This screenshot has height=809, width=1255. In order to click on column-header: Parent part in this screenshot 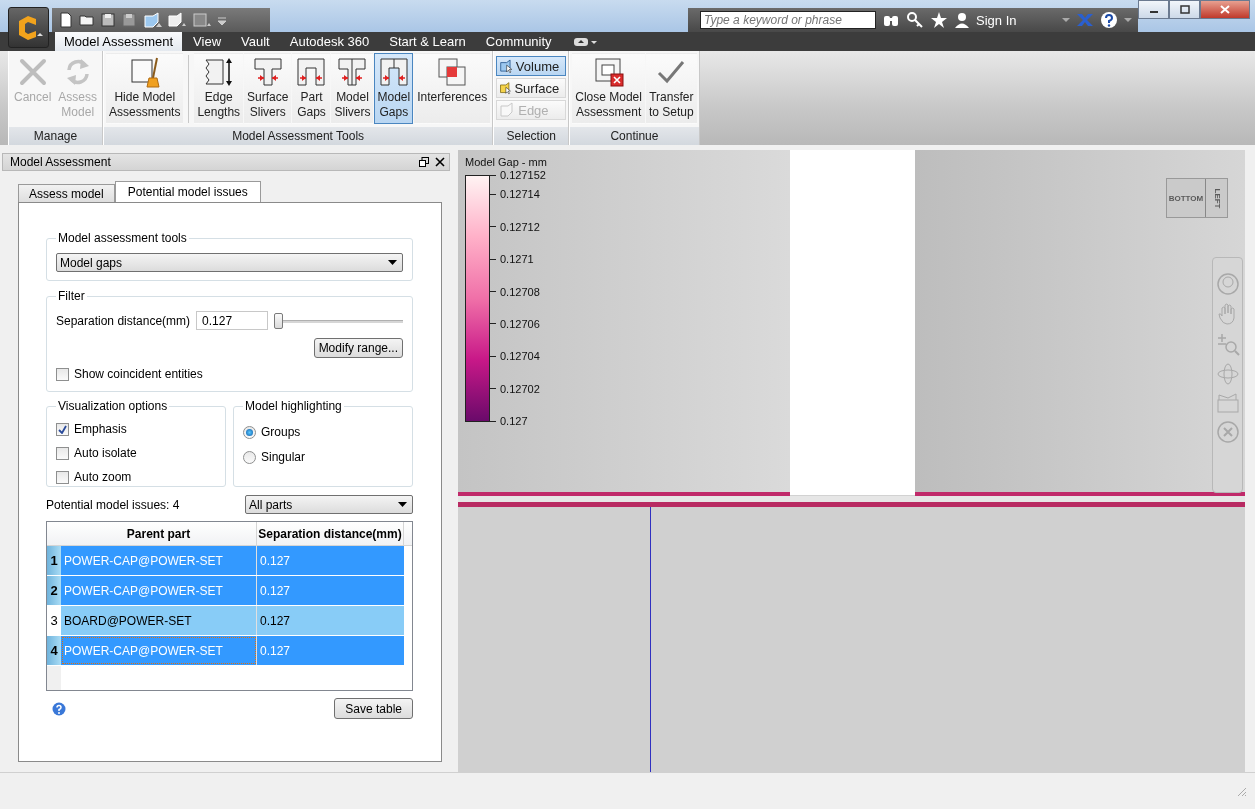, I will do `click(159, 533)`.